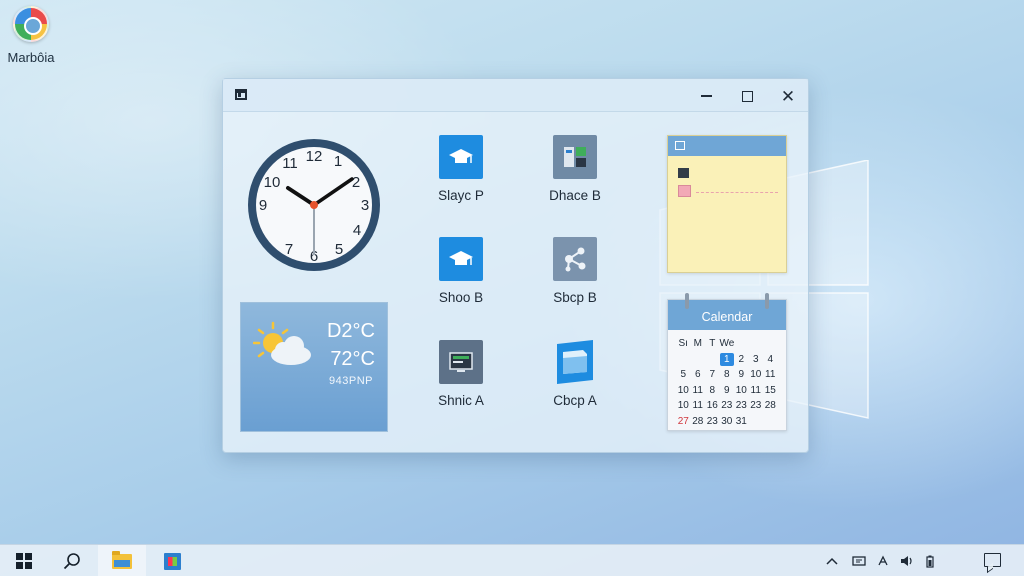  What do you see at coordinates (741, 360) in the screenshot?
I see `calendar-day: 2` at bounding box center [741, 360].